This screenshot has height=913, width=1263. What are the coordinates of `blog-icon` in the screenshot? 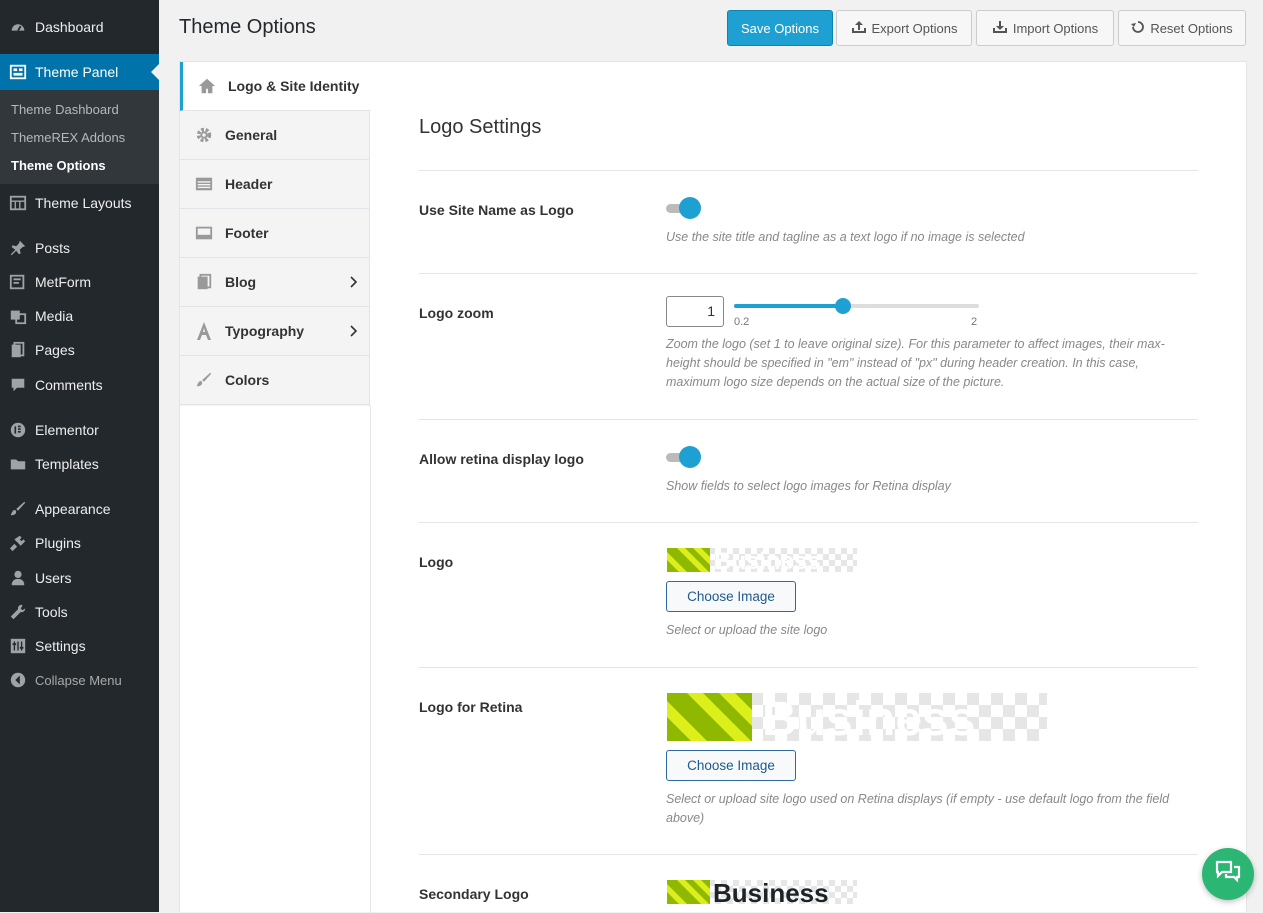 It's located at (204, 282).